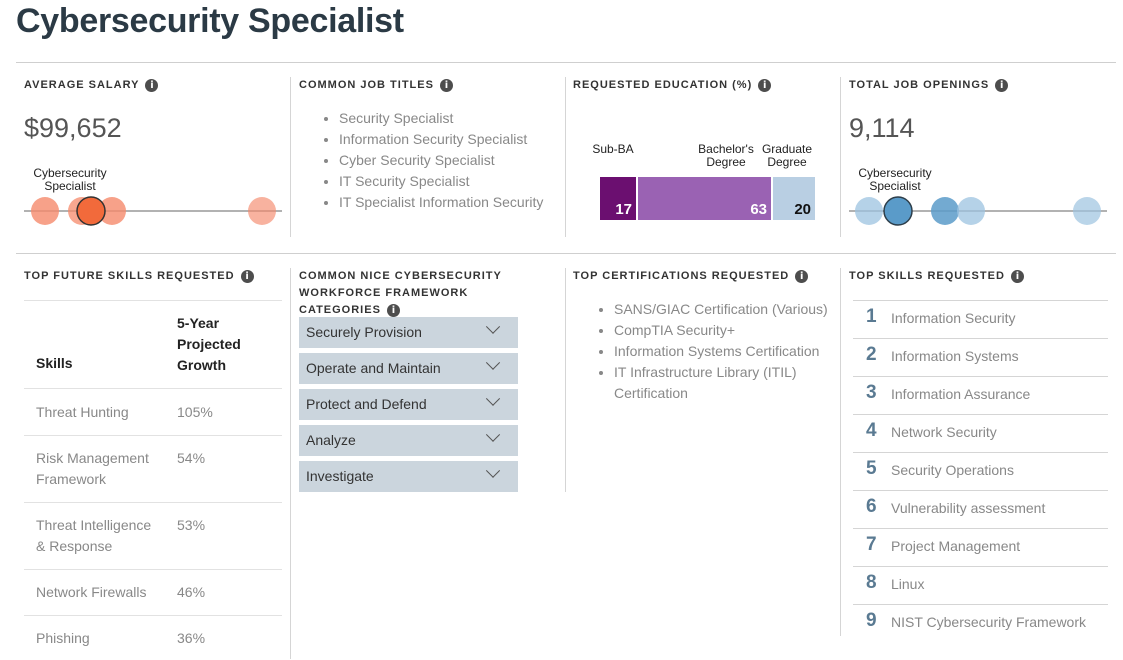 The height and width of the screenshot is (660, 1123). I want to click on skill-rank: 2, so click(871, 354).